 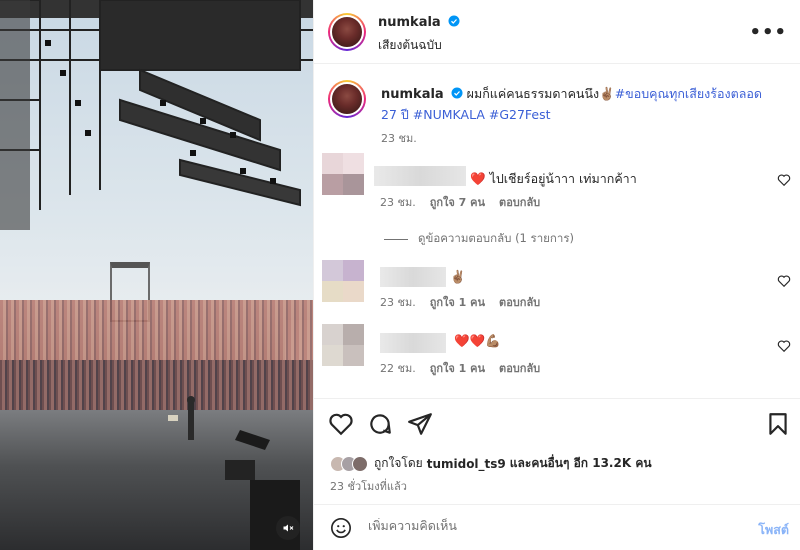 What do you see at coordinates (360, 463) in the screenshot?
I see `liker-avatar` at bounding box center [360, 463].